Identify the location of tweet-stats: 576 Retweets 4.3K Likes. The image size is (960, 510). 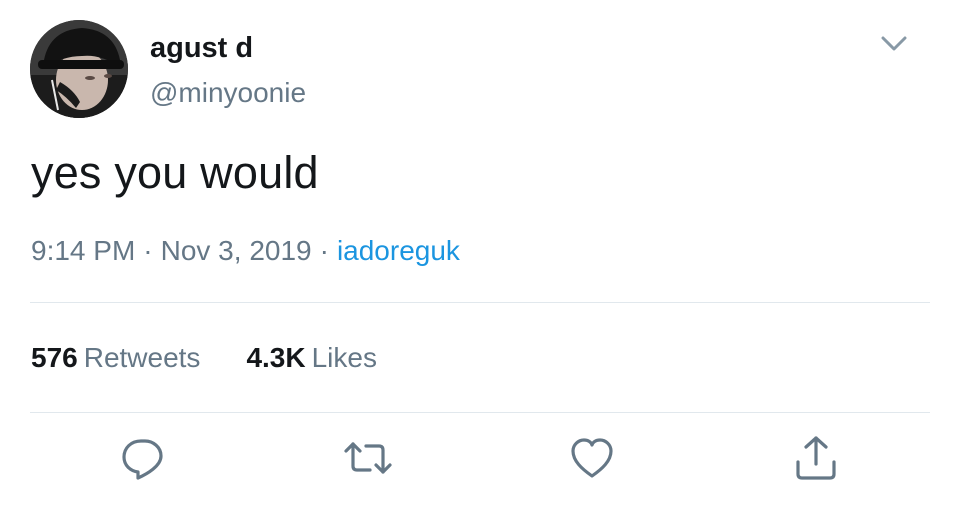
(227, 358).